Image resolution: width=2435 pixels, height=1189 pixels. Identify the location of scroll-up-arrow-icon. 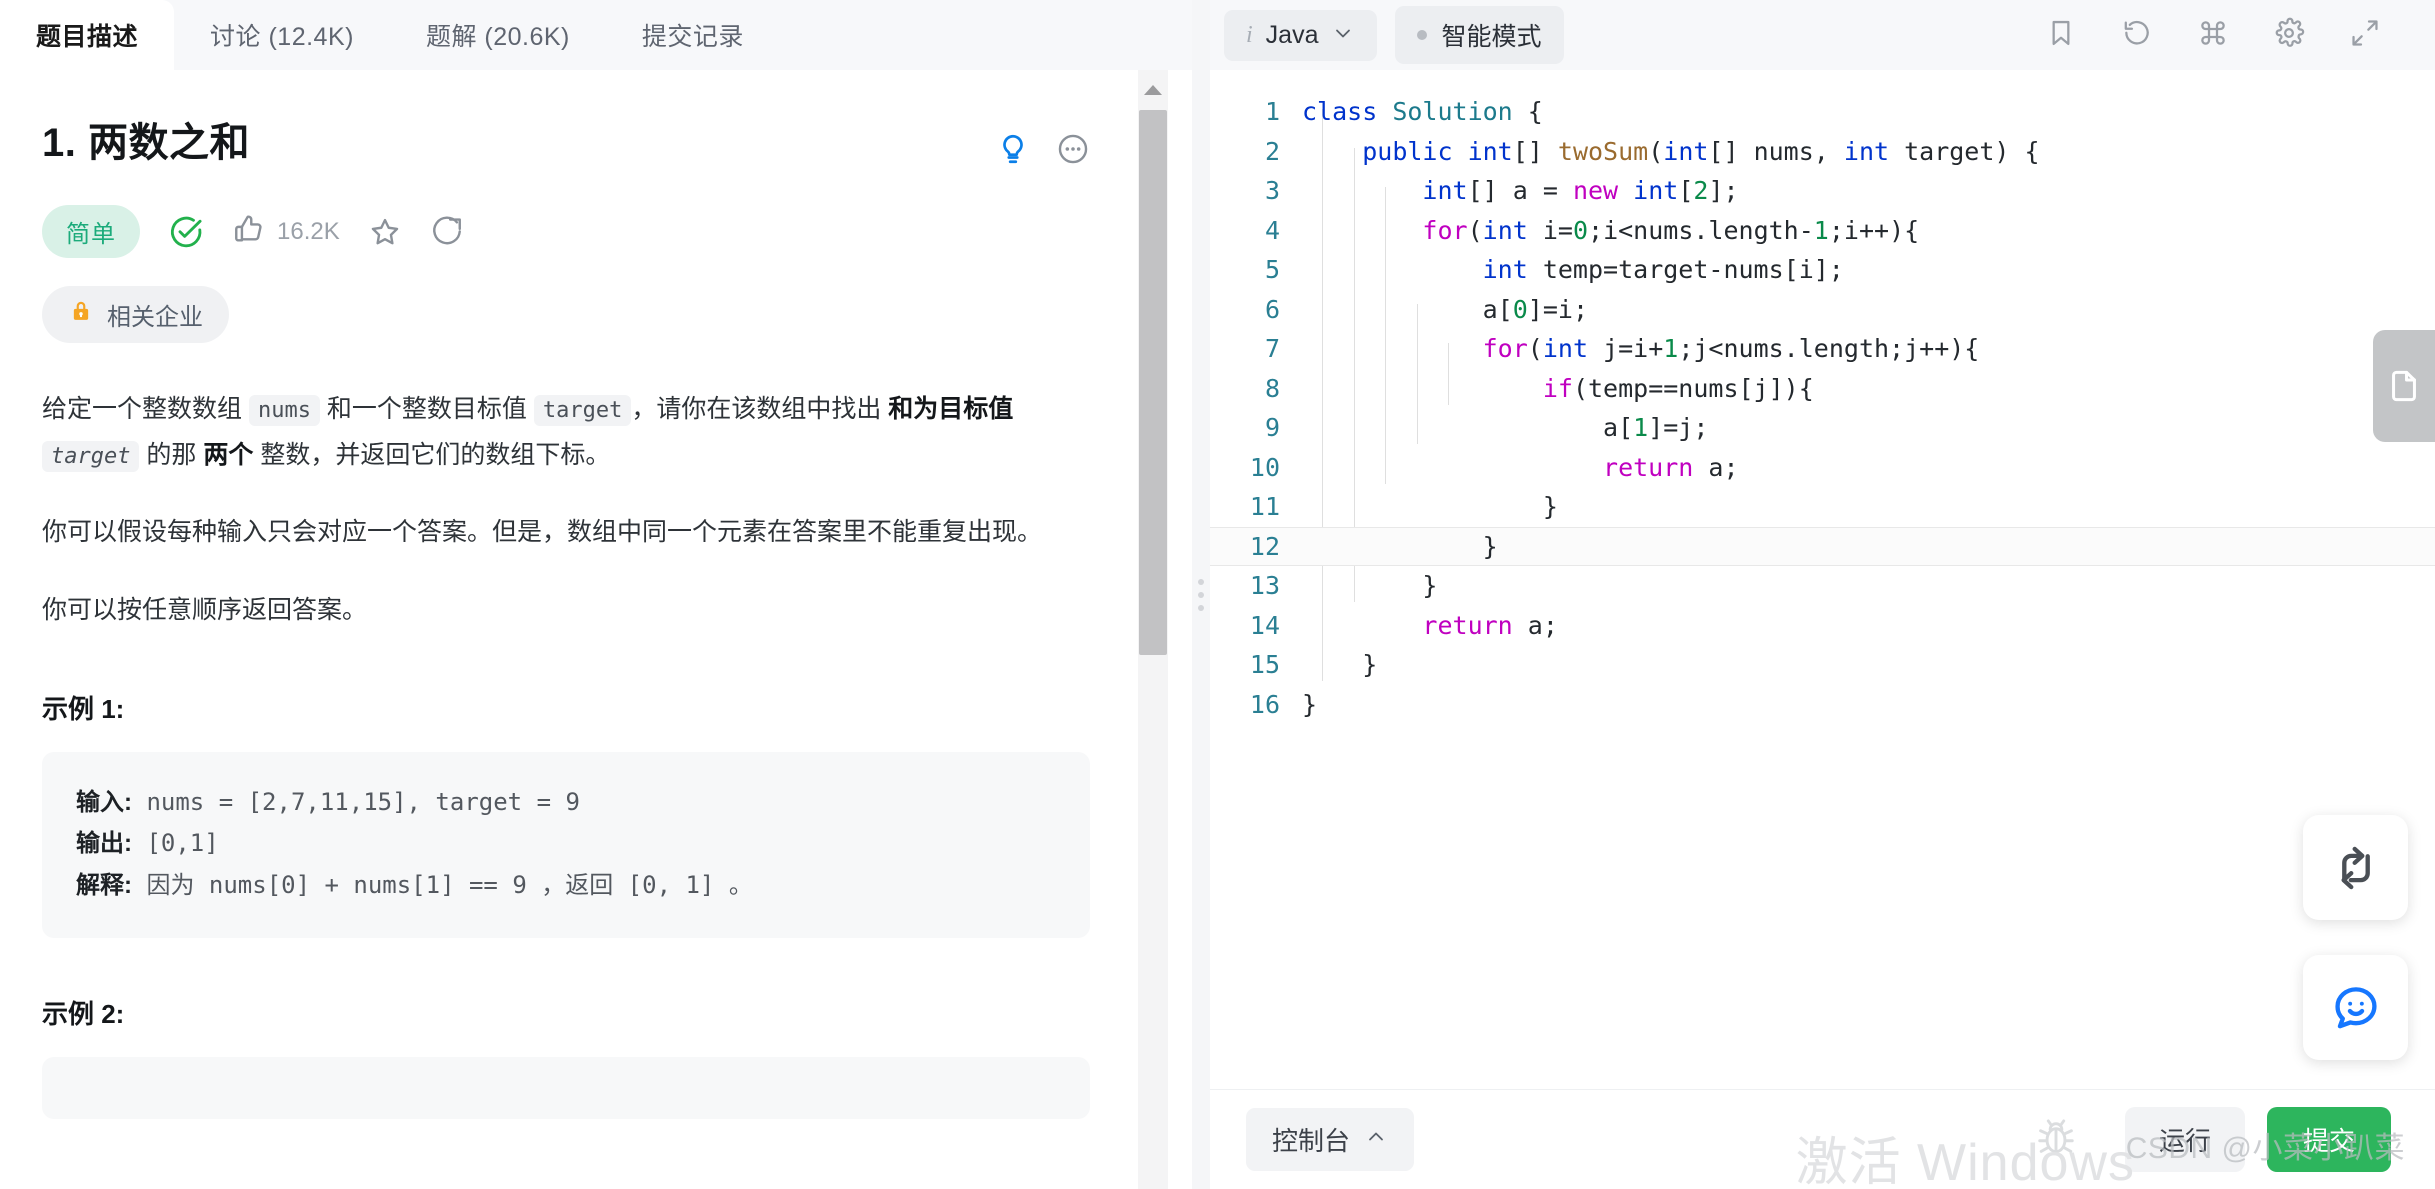
(1153, 90).